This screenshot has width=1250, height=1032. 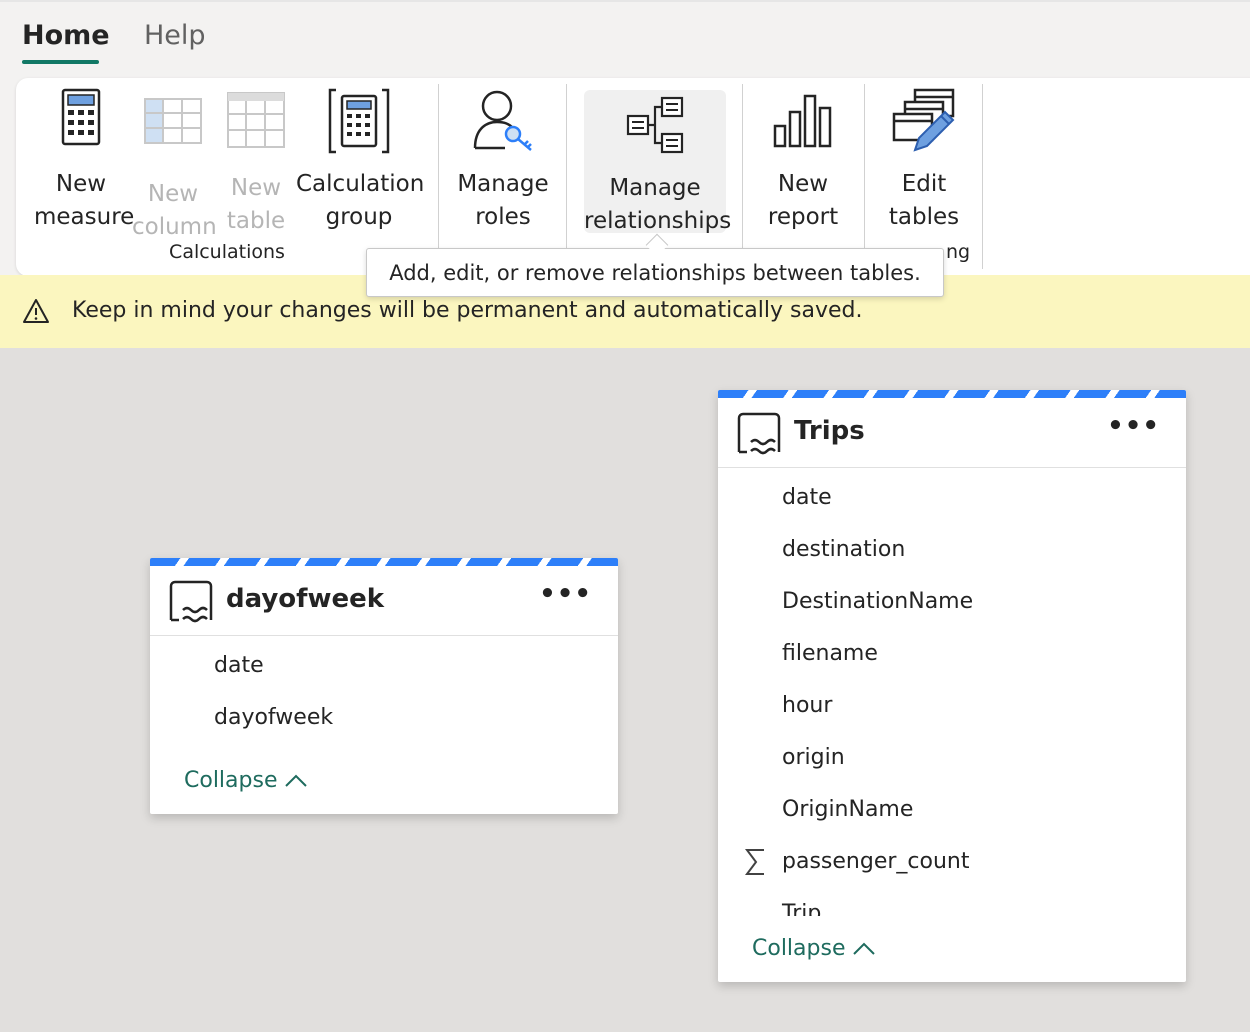 I want to click on table-card-header: Trips •••, so click(x=952, y=433).